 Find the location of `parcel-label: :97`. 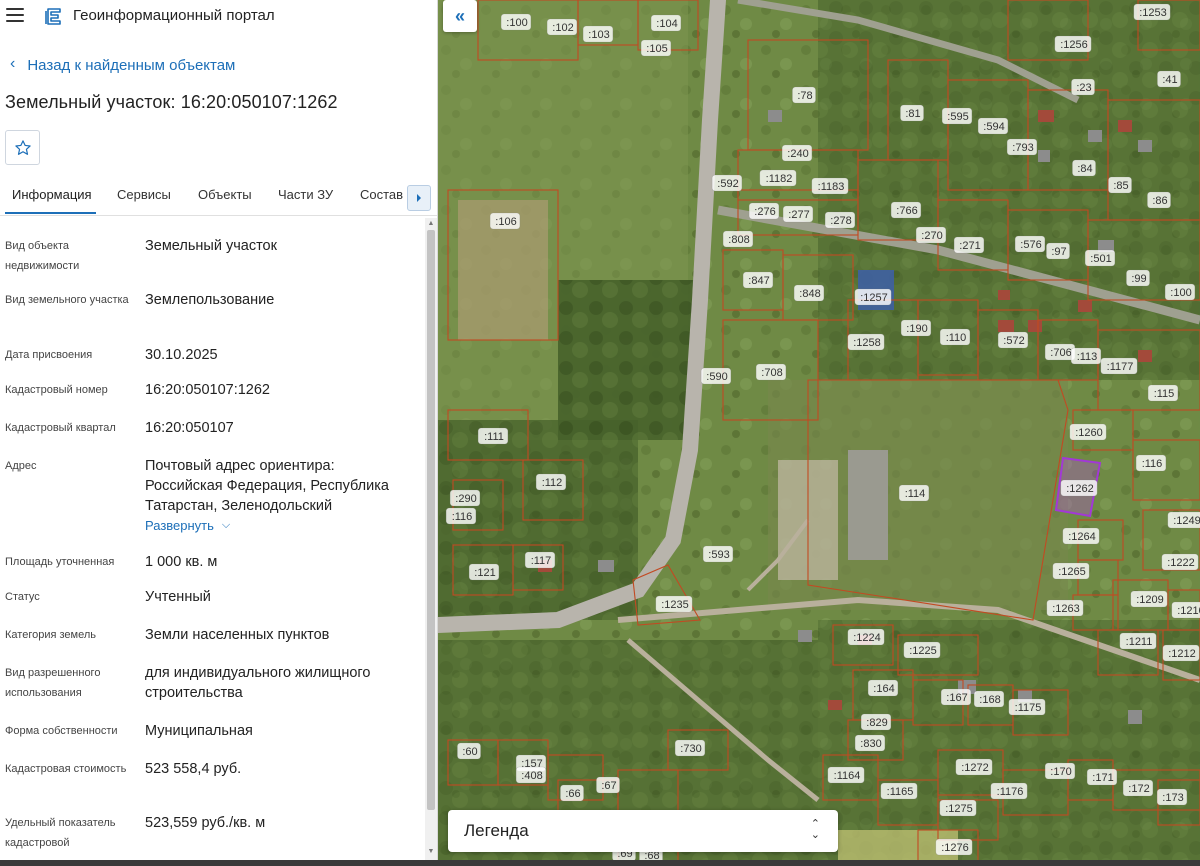

parcel-label: :97 is located at coordinates (1058, 251).